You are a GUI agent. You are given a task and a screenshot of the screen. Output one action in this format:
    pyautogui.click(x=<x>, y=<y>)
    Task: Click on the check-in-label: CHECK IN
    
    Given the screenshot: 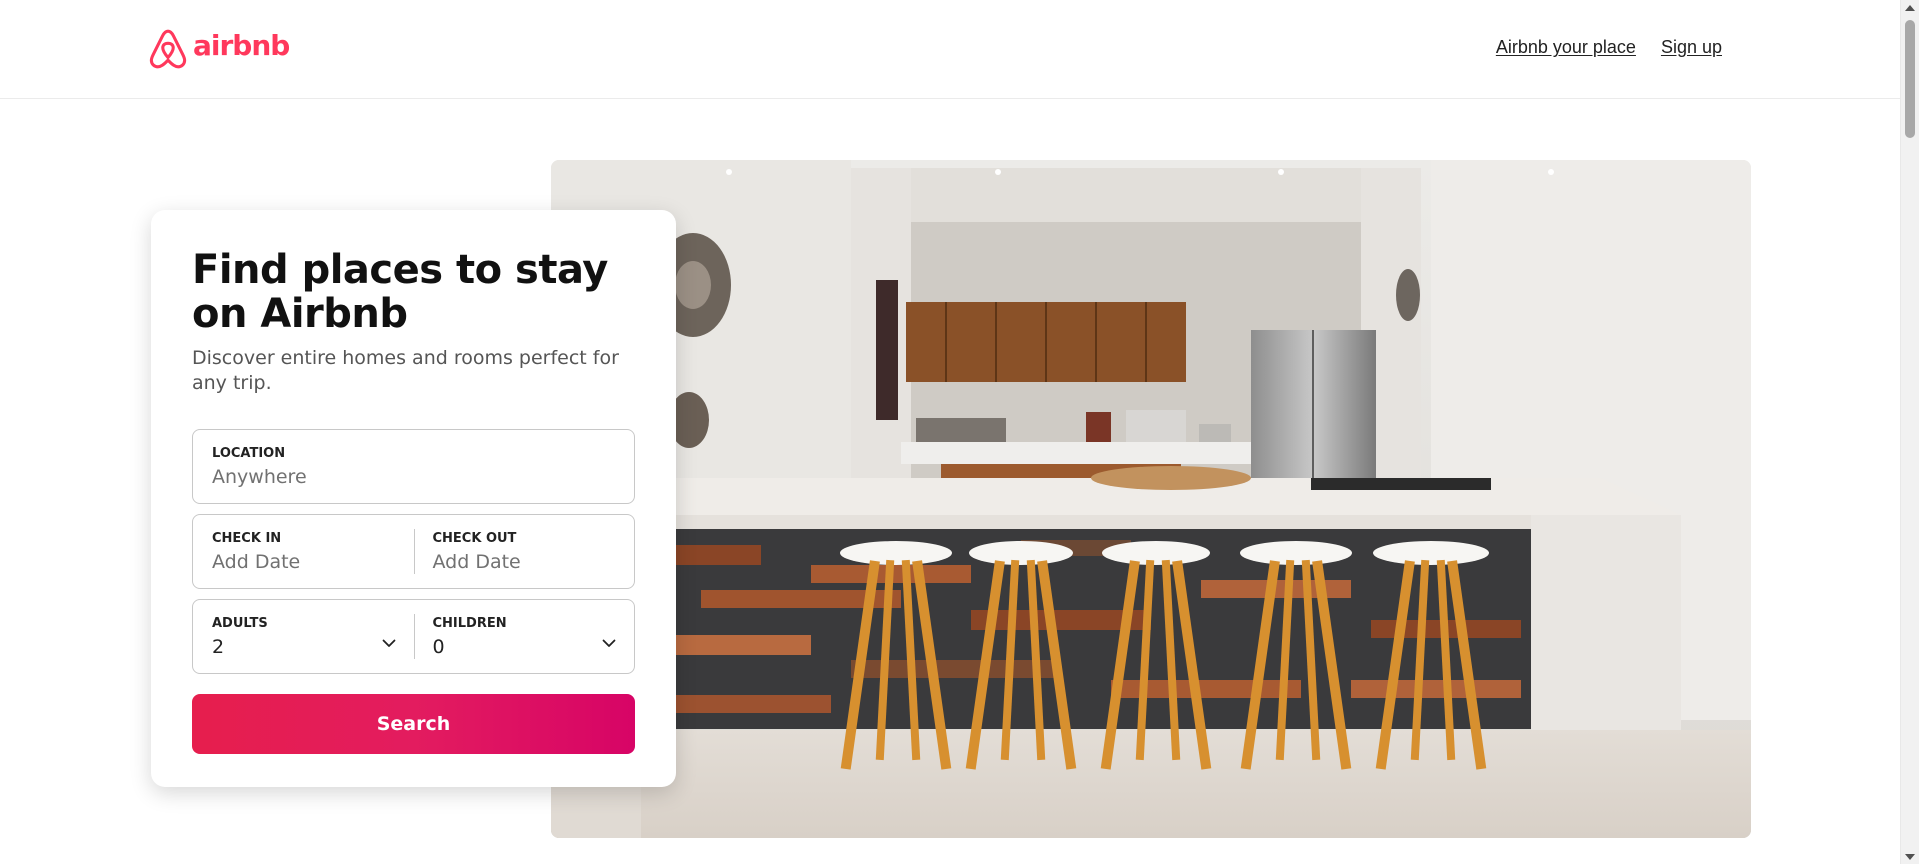 What is the action you would take?
    pyautogui.click(x=247, y=538)
    